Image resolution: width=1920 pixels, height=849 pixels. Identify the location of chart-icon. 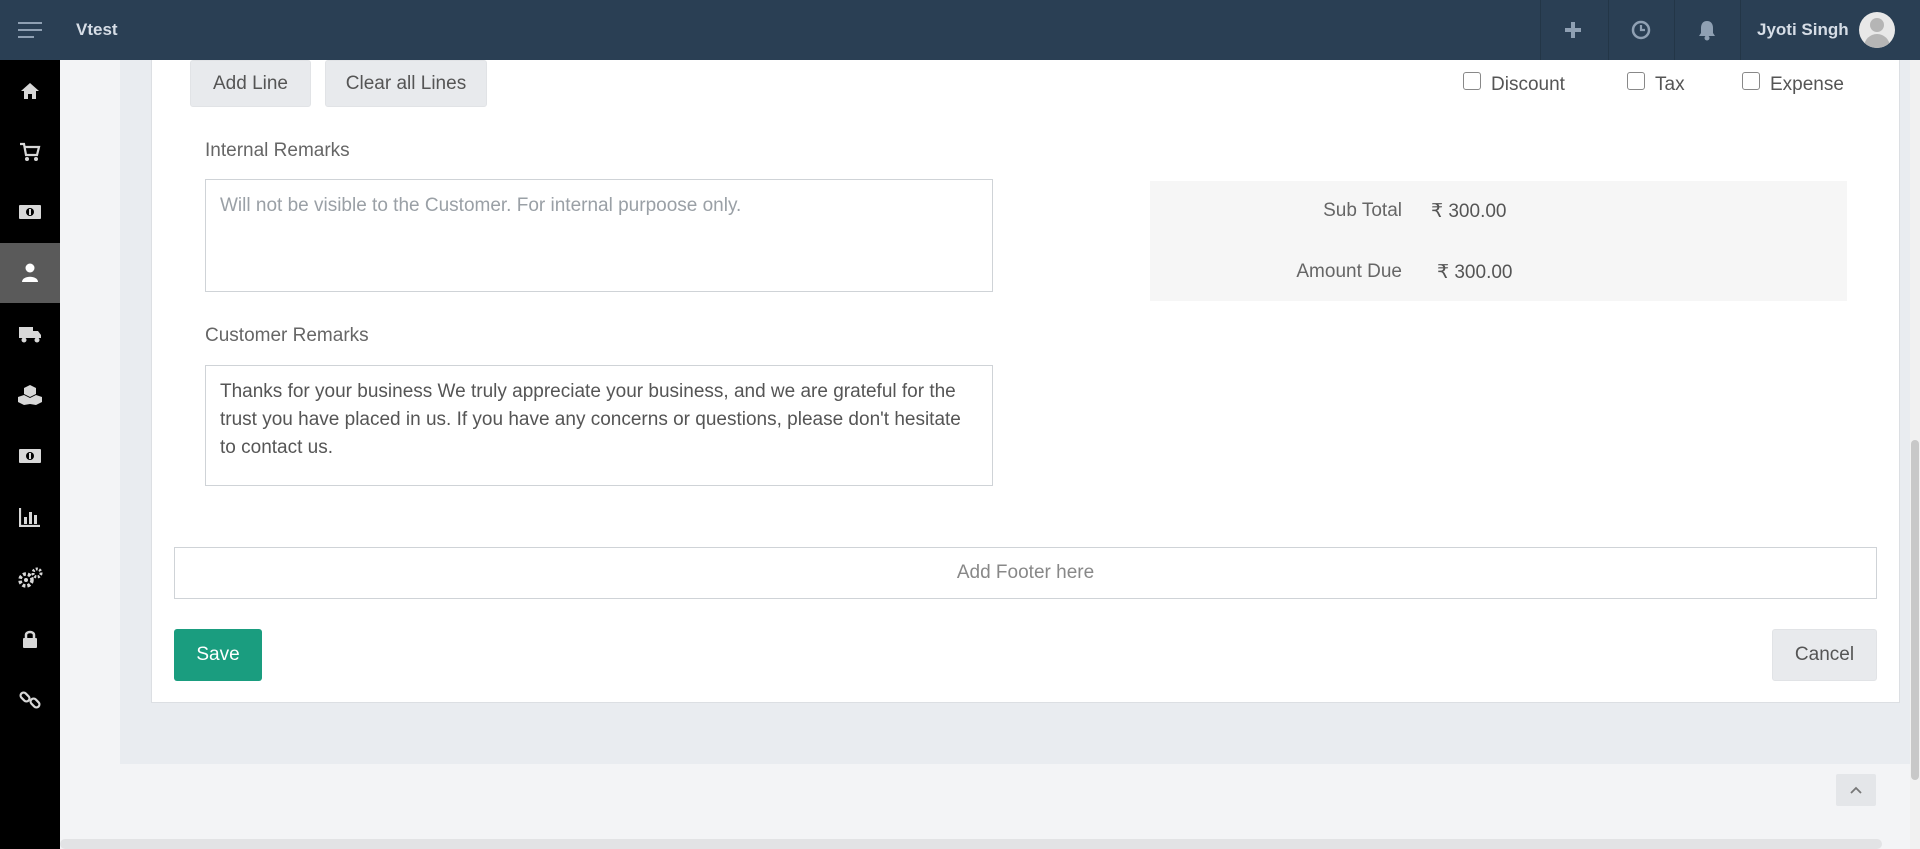
(29, 517).